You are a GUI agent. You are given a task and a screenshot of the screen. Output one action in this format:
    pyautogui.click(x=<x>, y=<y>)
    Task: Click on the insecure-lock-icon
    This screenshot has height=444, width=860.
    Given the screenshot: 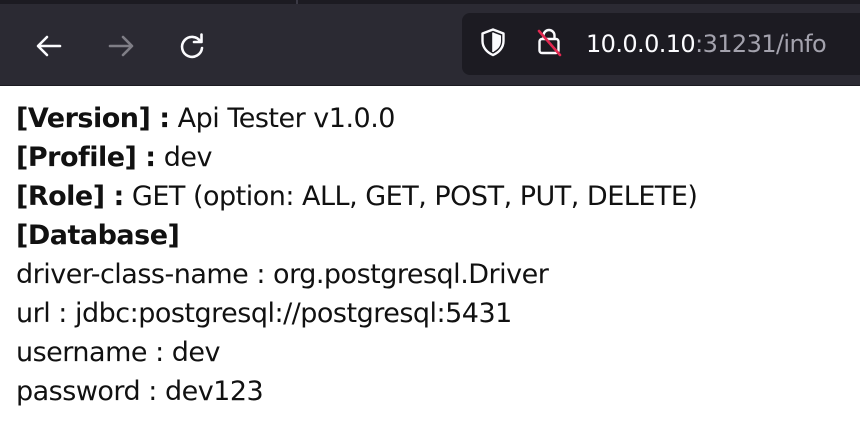 What is the action you would take?
    pyautogui.click(x=549, y=44)
    